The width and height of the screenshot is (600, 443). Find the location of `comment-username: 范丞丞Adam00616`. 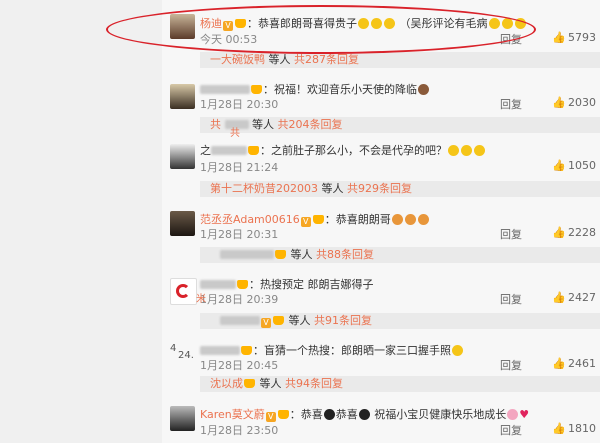

comment-username: 范丞丞Adam00616 is located at coordinates (250, 219).